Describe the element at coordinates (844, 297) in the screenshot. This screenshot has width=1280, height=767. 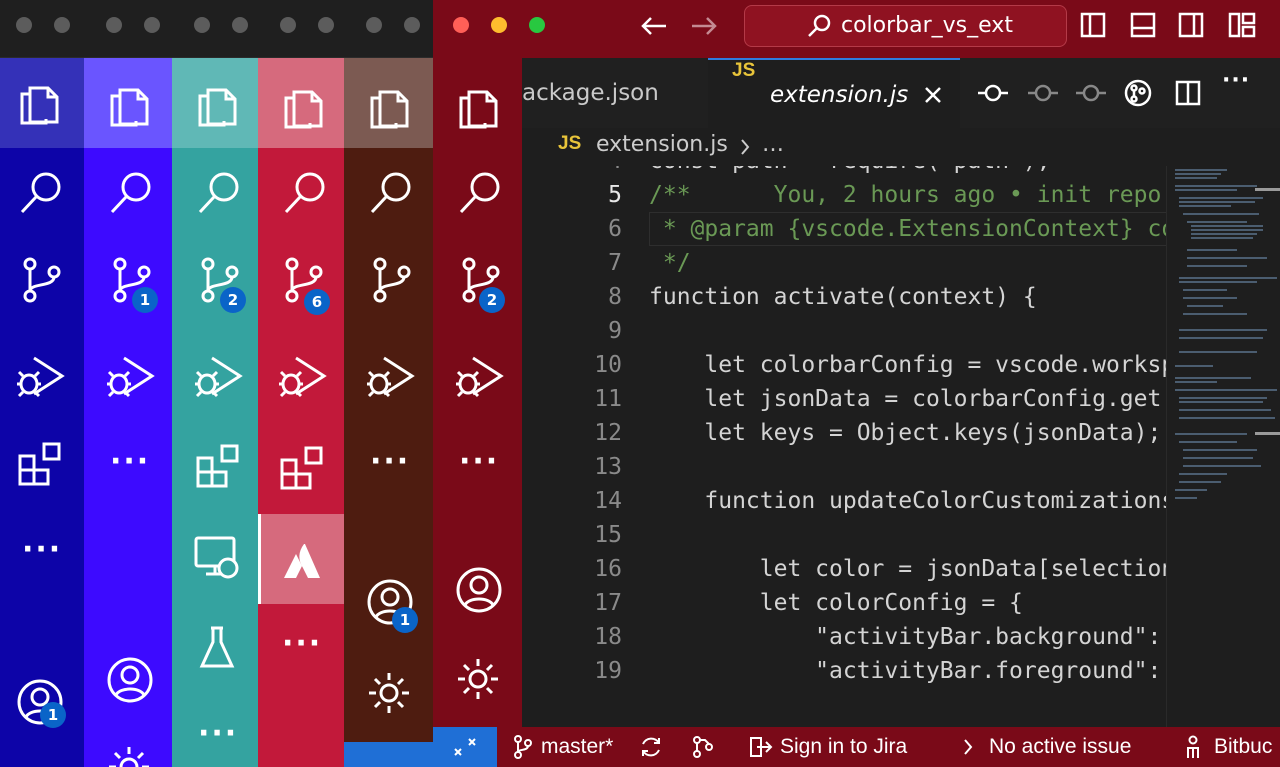
I see `code-line: 8 function activate(context) {` at that location.